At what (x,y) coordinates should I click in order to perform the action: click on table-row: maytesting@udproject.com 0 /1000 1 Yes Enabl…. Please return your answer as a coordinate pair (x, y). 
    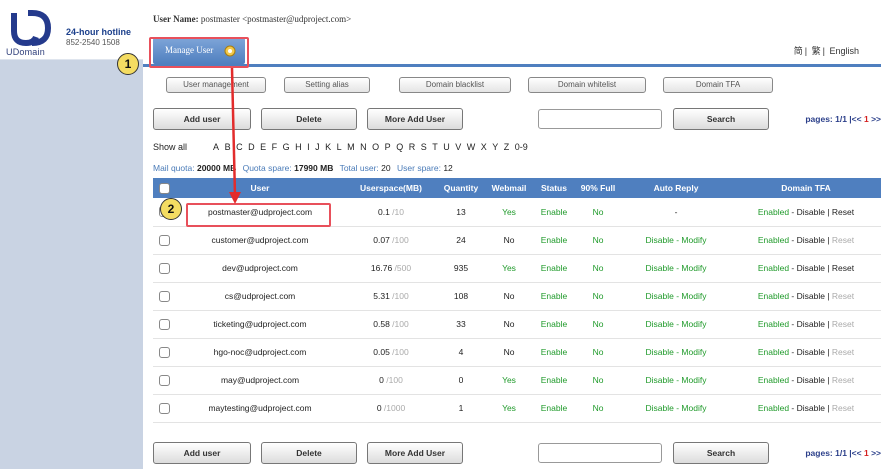
    Looking at the image, I should click on (517, 408).